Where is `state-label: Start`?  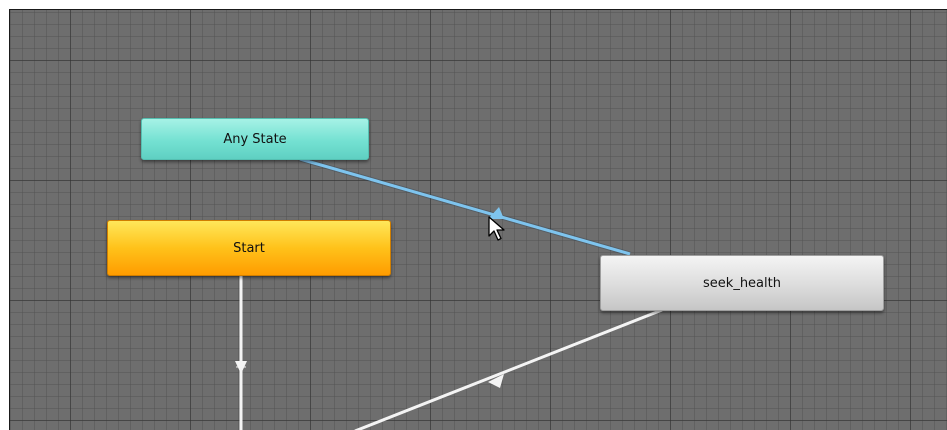
state-label: Start is located at coordinates (249, 248).